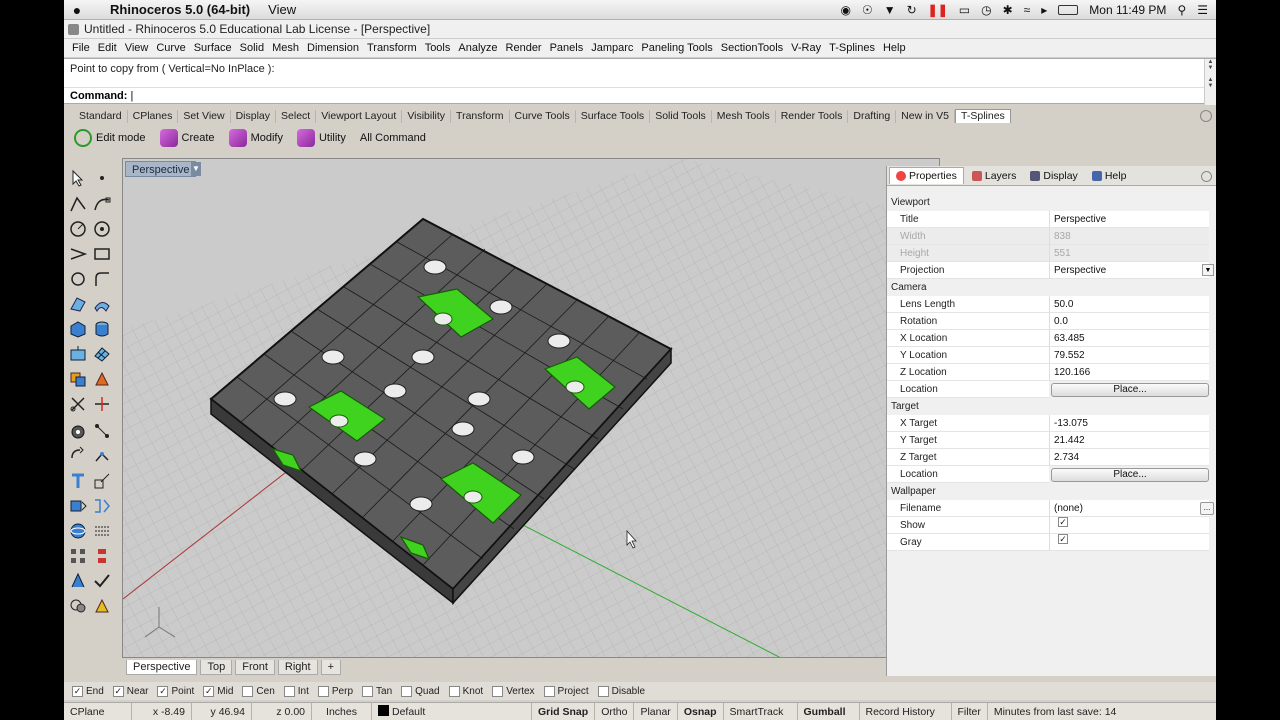 This screenshot has width=1280, height=720. What do you see at coordinates (78, 581) in the screenshot?
I see `analyze-icon` at bounding box center [78, 581].